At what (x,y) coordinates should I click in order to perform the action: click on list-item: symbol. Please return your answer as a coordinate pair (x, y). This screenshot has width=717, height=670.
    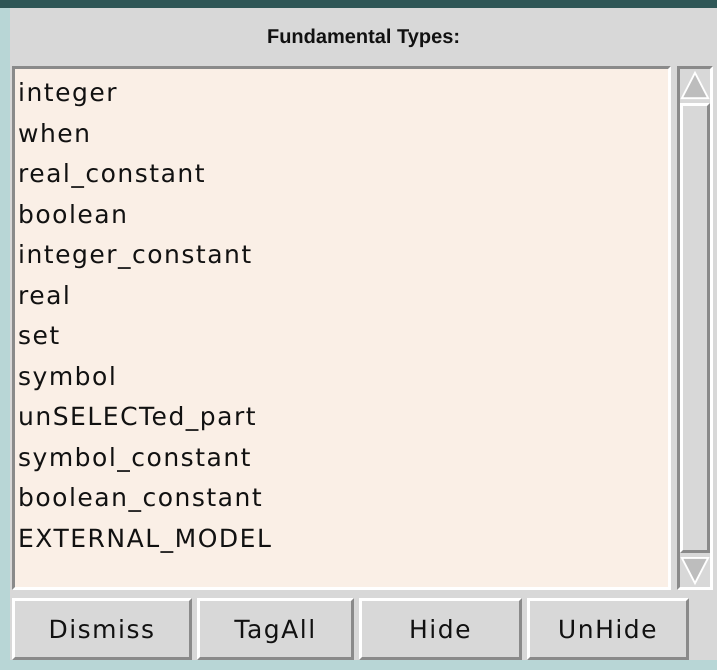
    Looking at the image, I should click on (343, 376).